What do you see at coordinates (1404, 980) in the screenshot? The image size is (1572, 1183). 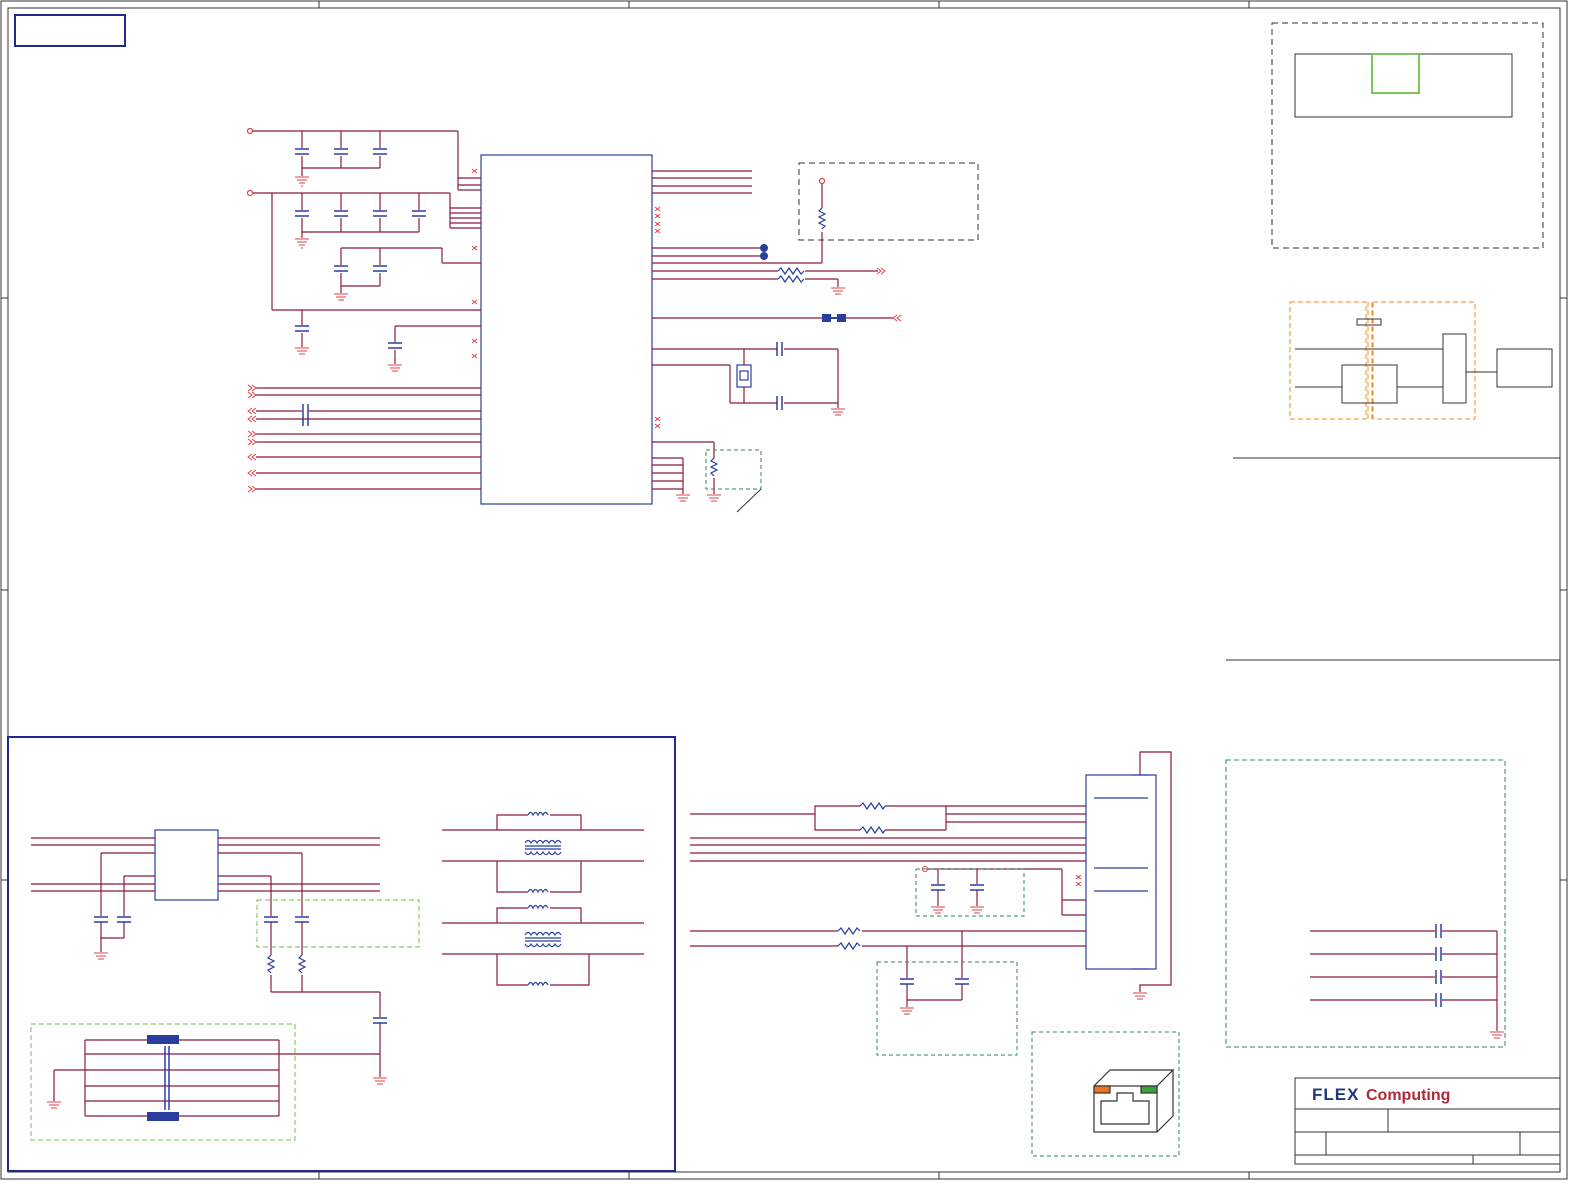 I see `cap-array-wiring` at bounding box center [1404, 980].